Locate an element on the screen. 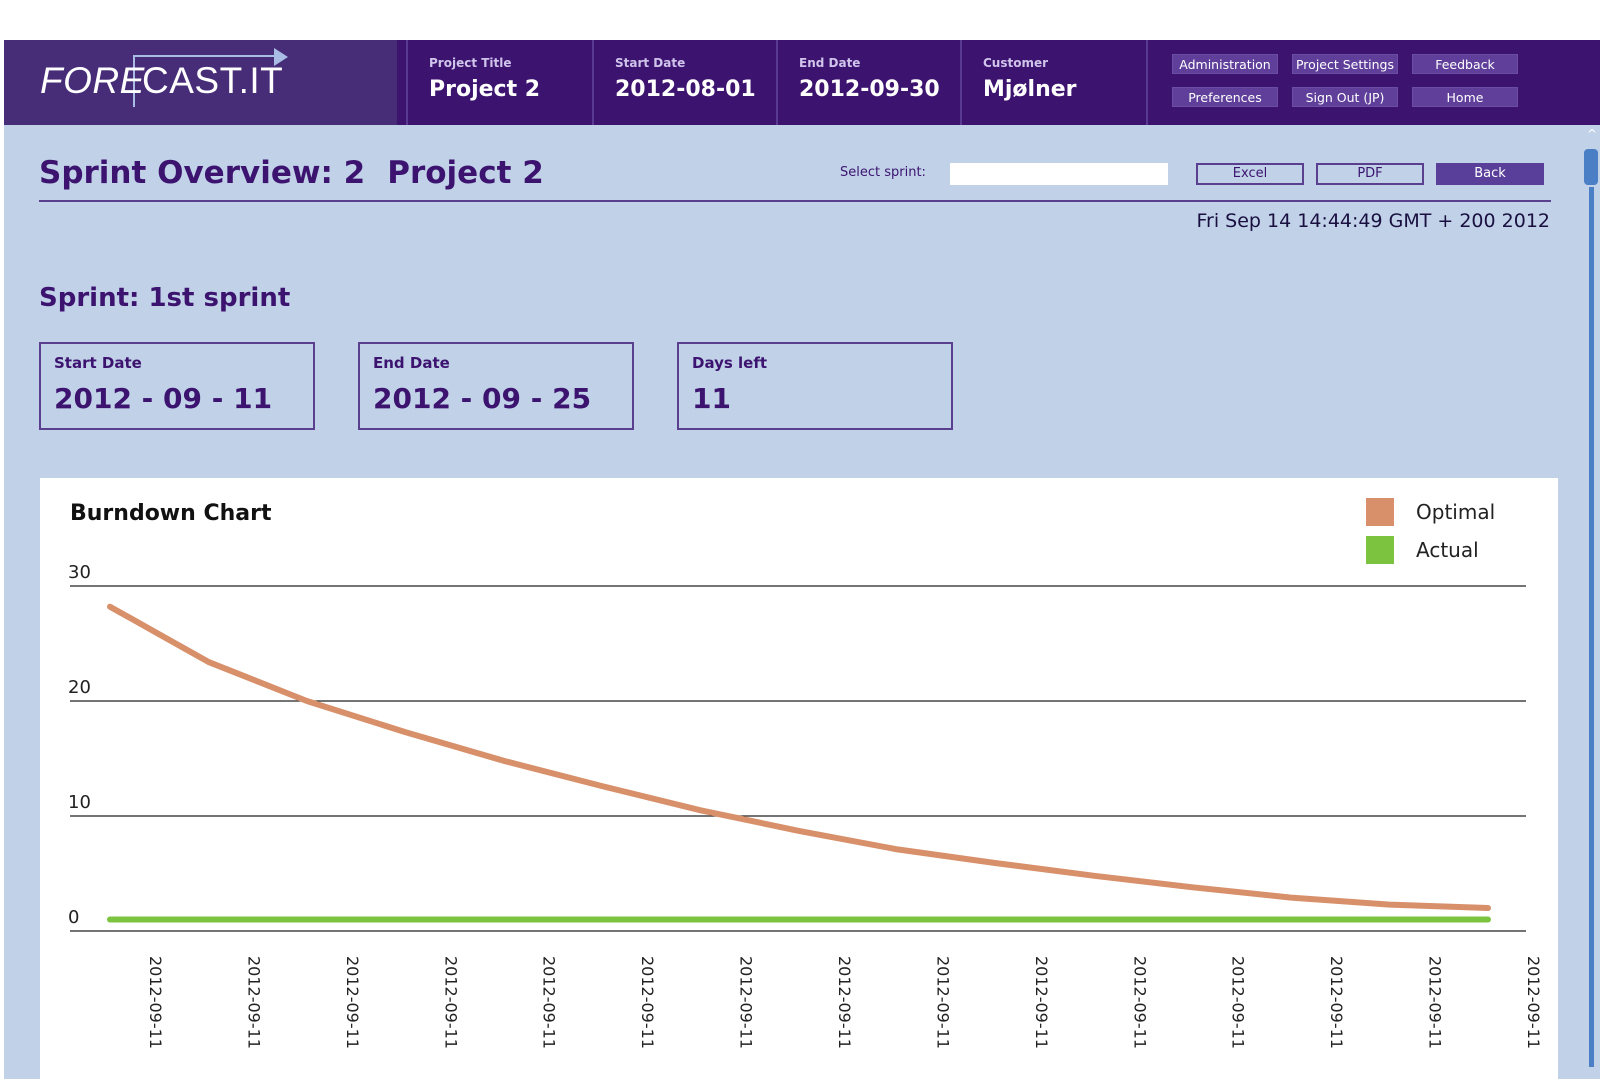 The width and height of the screenshot is (1600, 1079). nav-buttons-cell is located at coordinates (1373, 82).